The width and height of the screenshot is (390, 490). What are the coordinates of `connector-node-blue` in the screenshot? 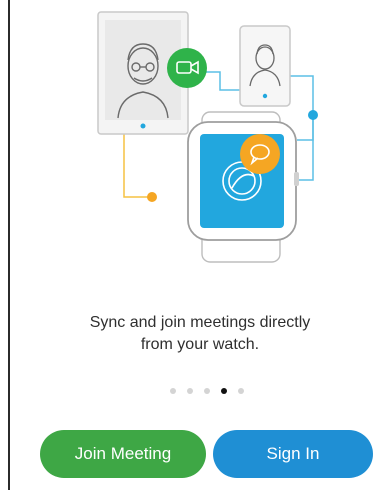 It's located at (313, 115).